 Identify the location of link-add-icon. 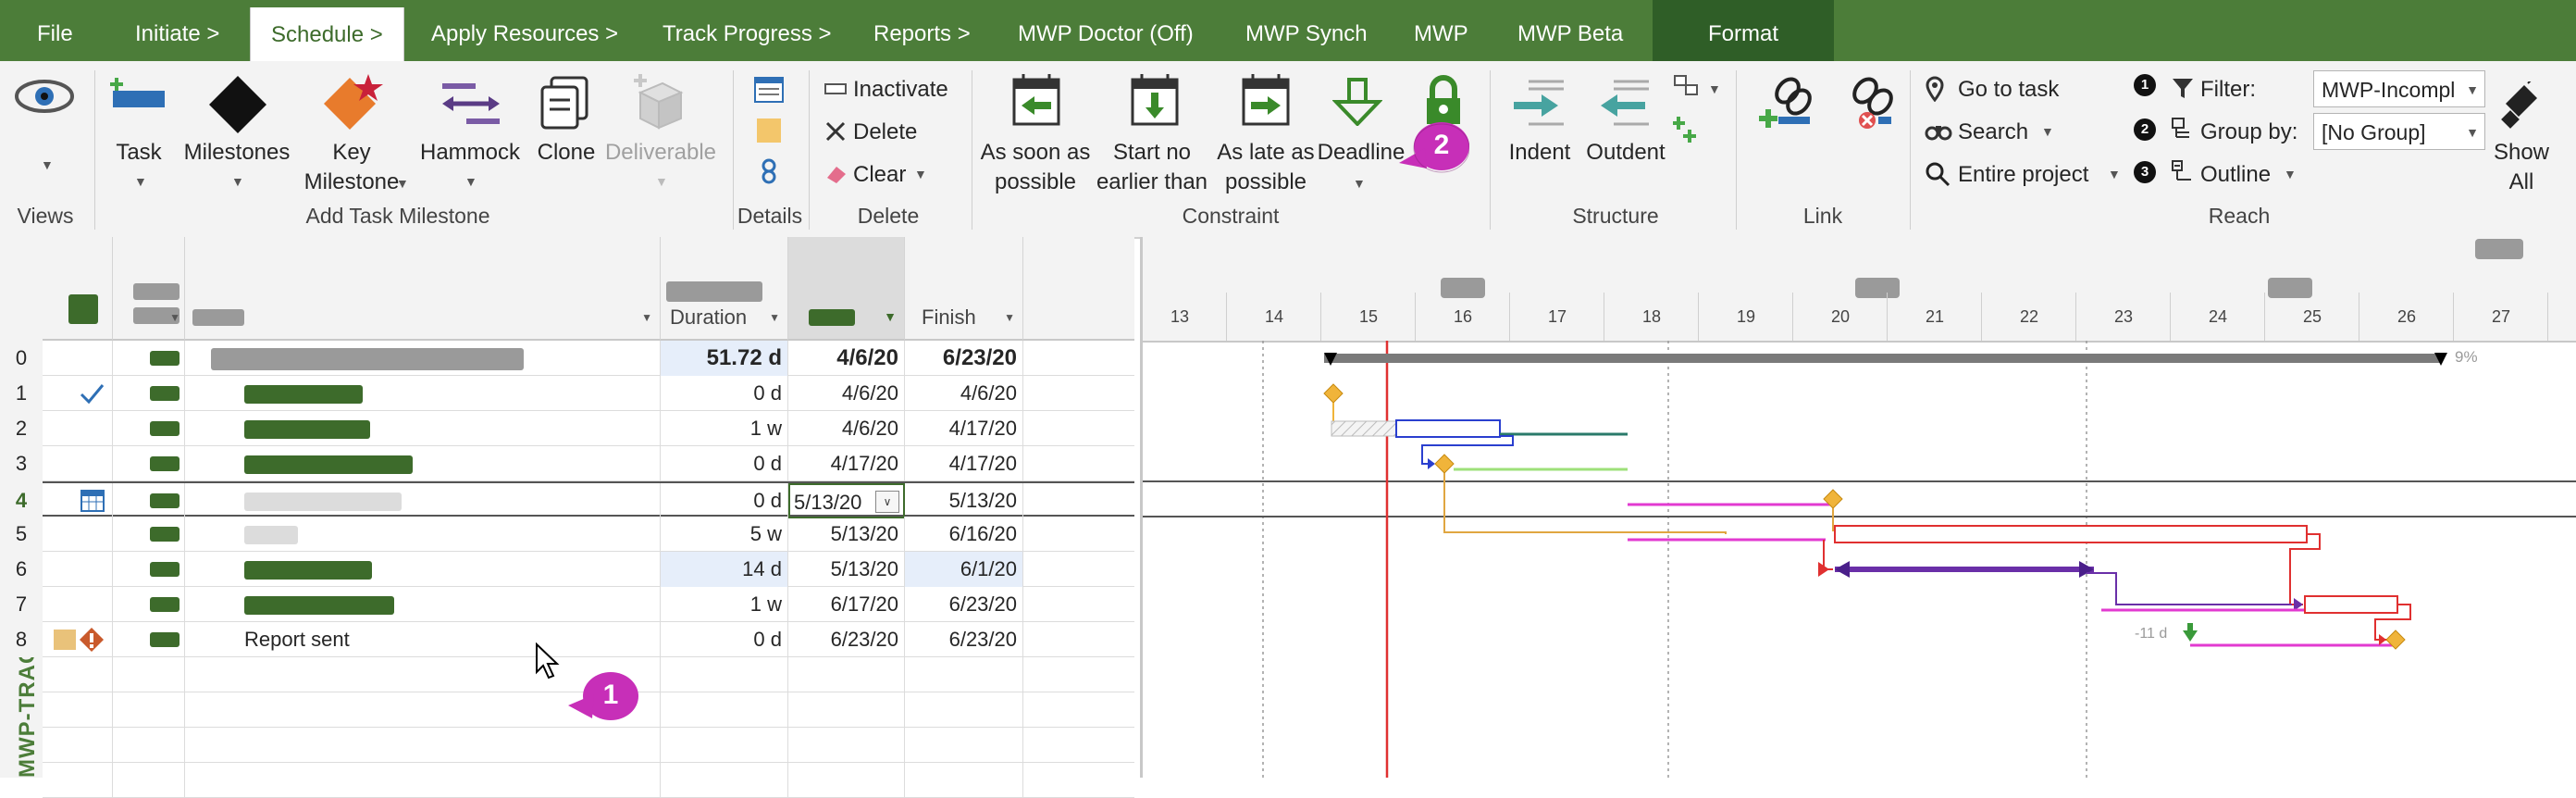
(1786, 104).